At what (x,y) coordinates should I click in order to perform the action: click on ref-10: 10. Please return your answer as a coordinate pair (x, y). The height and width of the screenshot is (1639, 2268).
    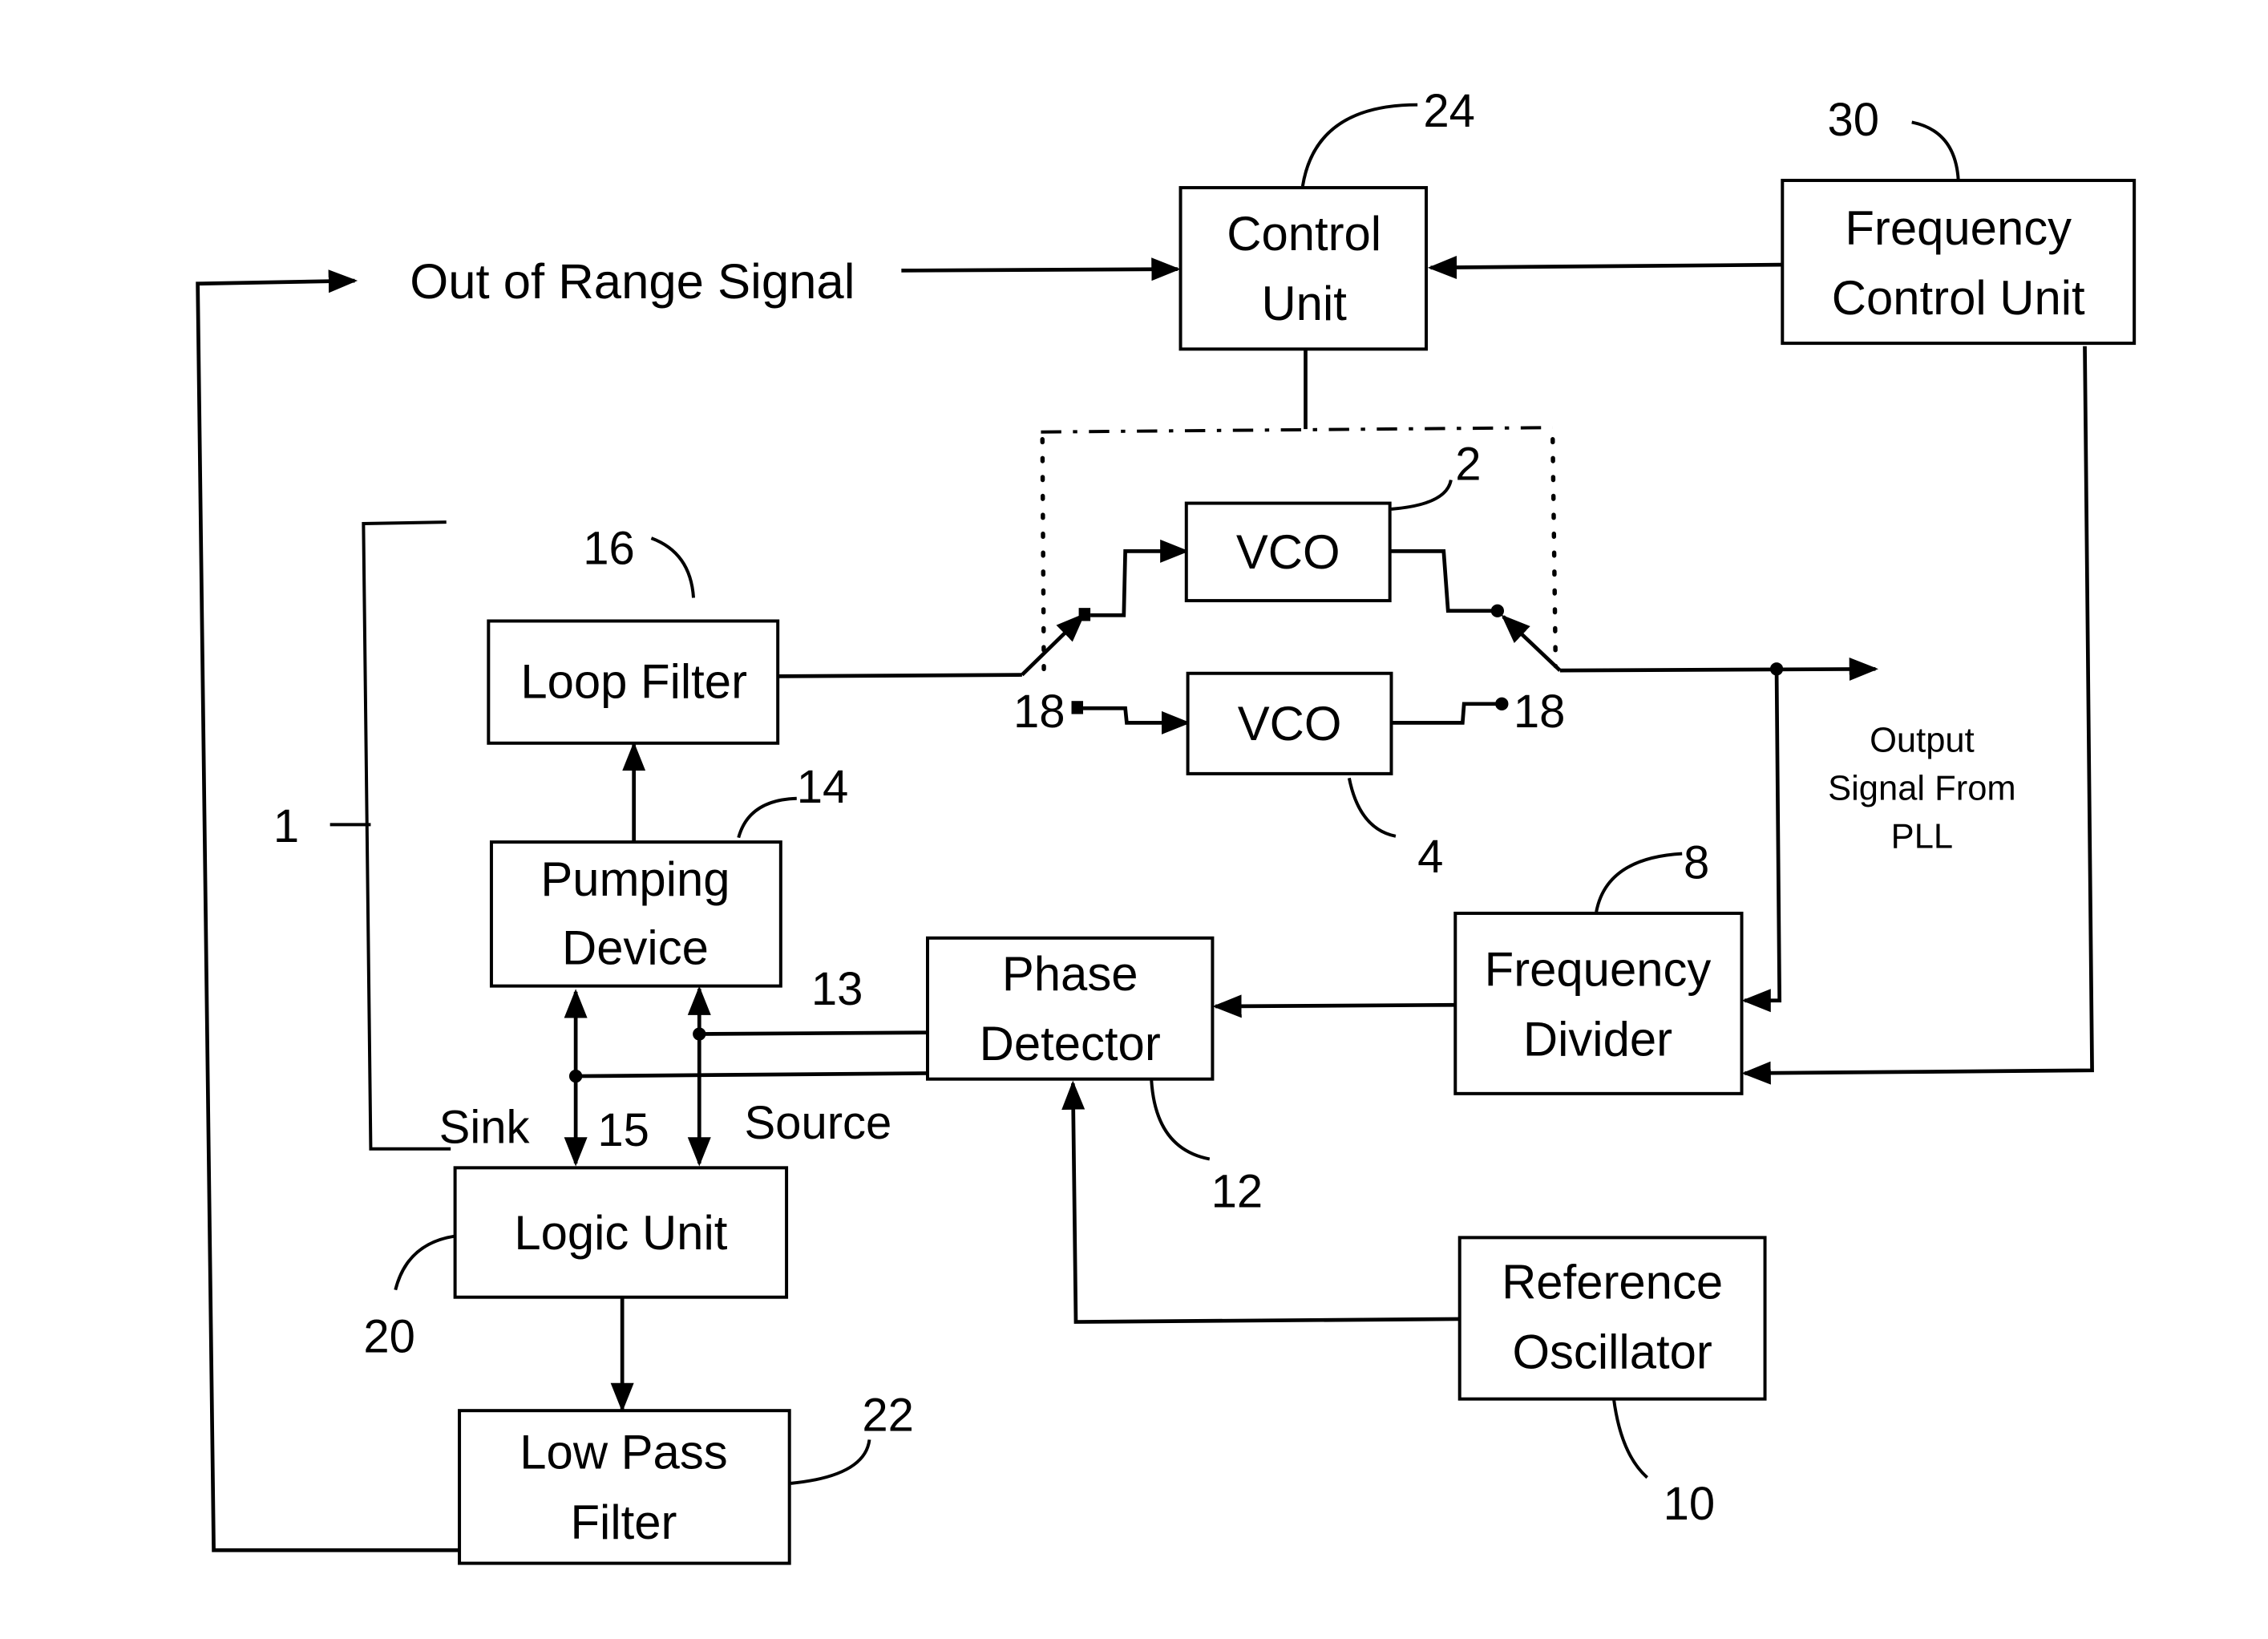
    Looking at the image, I should click on (1690, 1504).